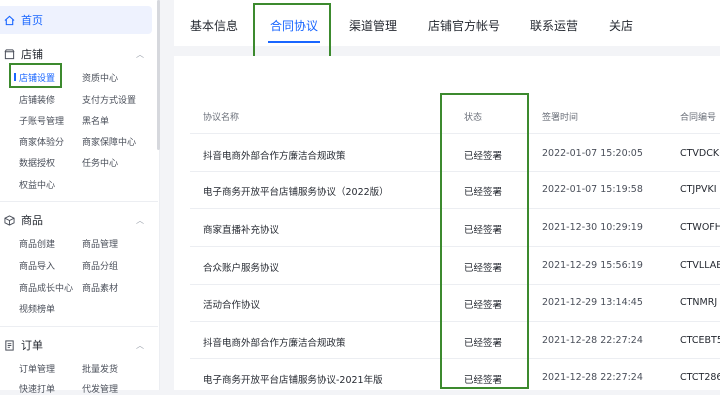 The width and height of the screenshot is (720, 395). What do you see at coordinates (109, 99) in the screenshot?
I see `sidebar-item-payment: 支付方式设置` at bounding box center [109, 99].